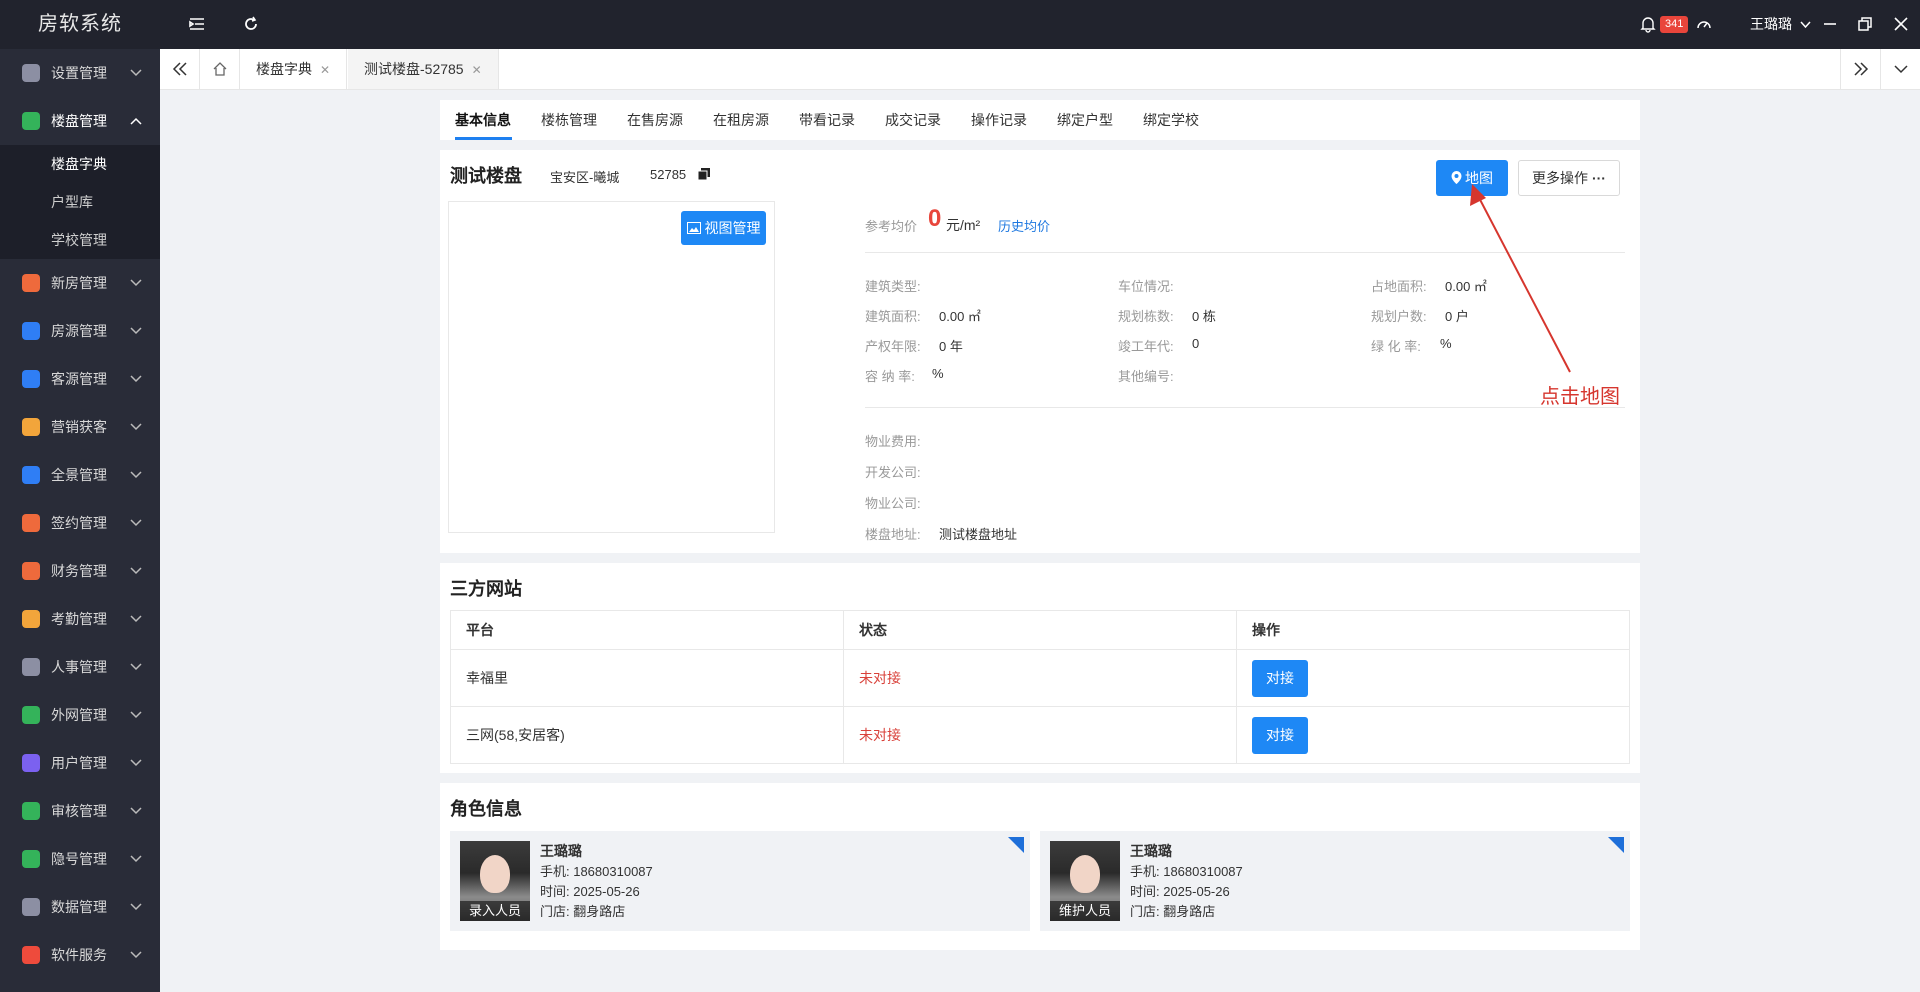  Describe the element at coordinates (1146, 316) in the screenshot. I see `field-label: 规划栋数:` at that location.